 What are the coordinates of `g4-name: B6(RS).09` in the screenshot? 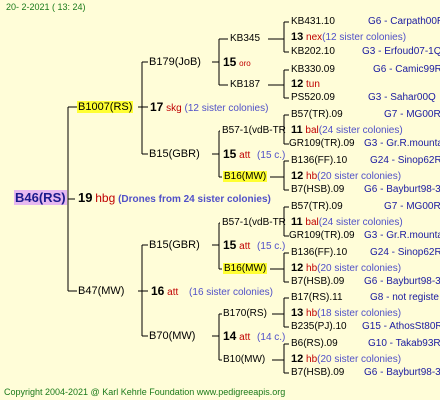 It's located at (314, 344).